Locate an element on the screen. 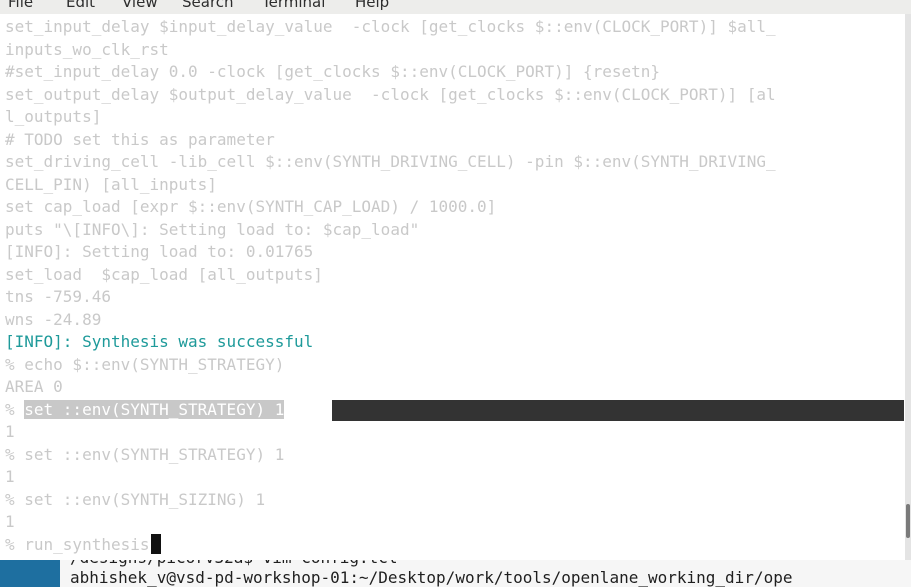  background-terminal-line: /designs/picorv32a$ vim config.tcl is located at coordinates (234, 564).